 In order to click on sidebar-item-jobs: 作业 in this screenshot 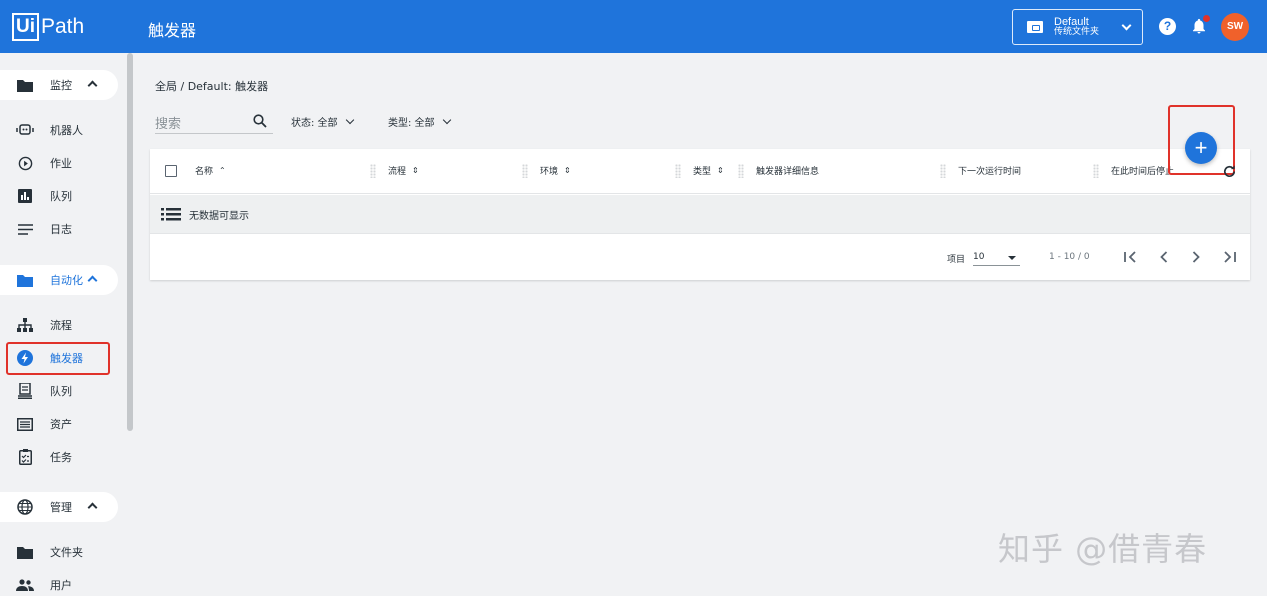, I will do `click(59, 163)`.